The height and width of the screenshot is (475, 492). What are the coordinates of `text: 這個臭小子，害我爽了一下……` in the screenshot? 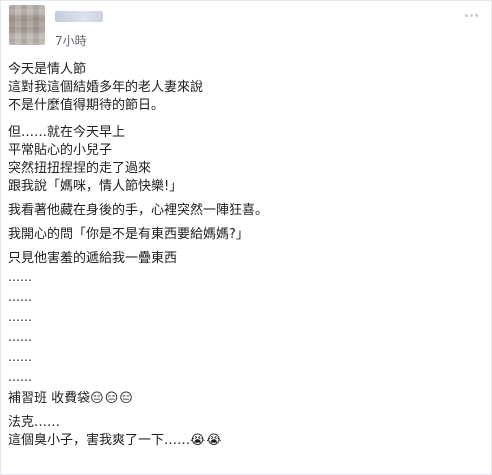 It's located at (99, 440).